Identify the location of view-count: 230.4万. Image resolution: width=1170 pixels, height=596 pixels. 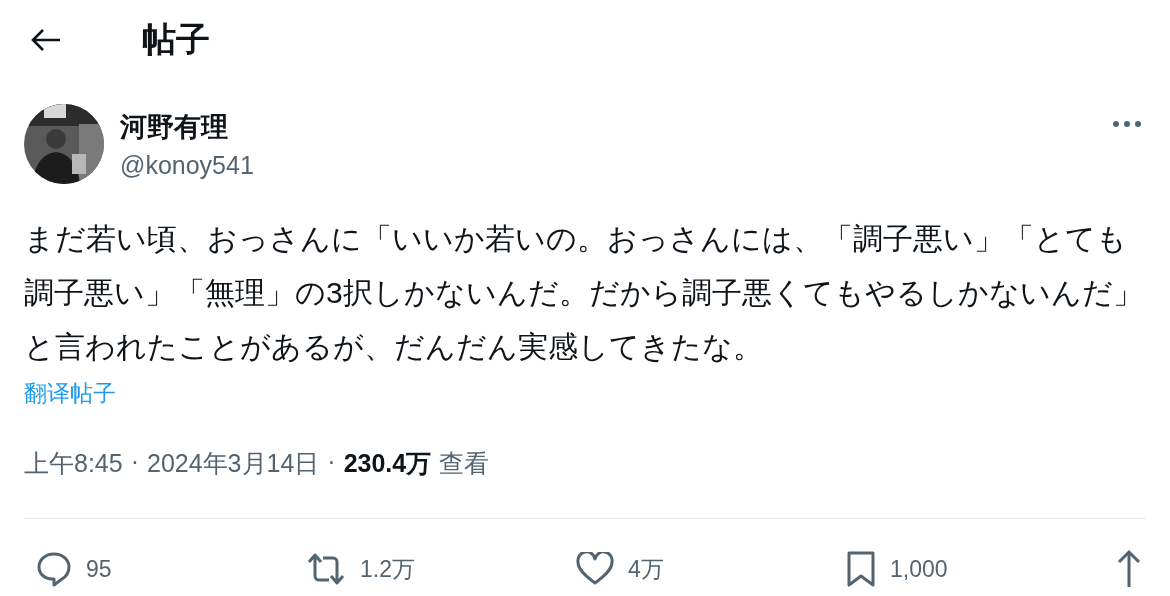
(387, 463).